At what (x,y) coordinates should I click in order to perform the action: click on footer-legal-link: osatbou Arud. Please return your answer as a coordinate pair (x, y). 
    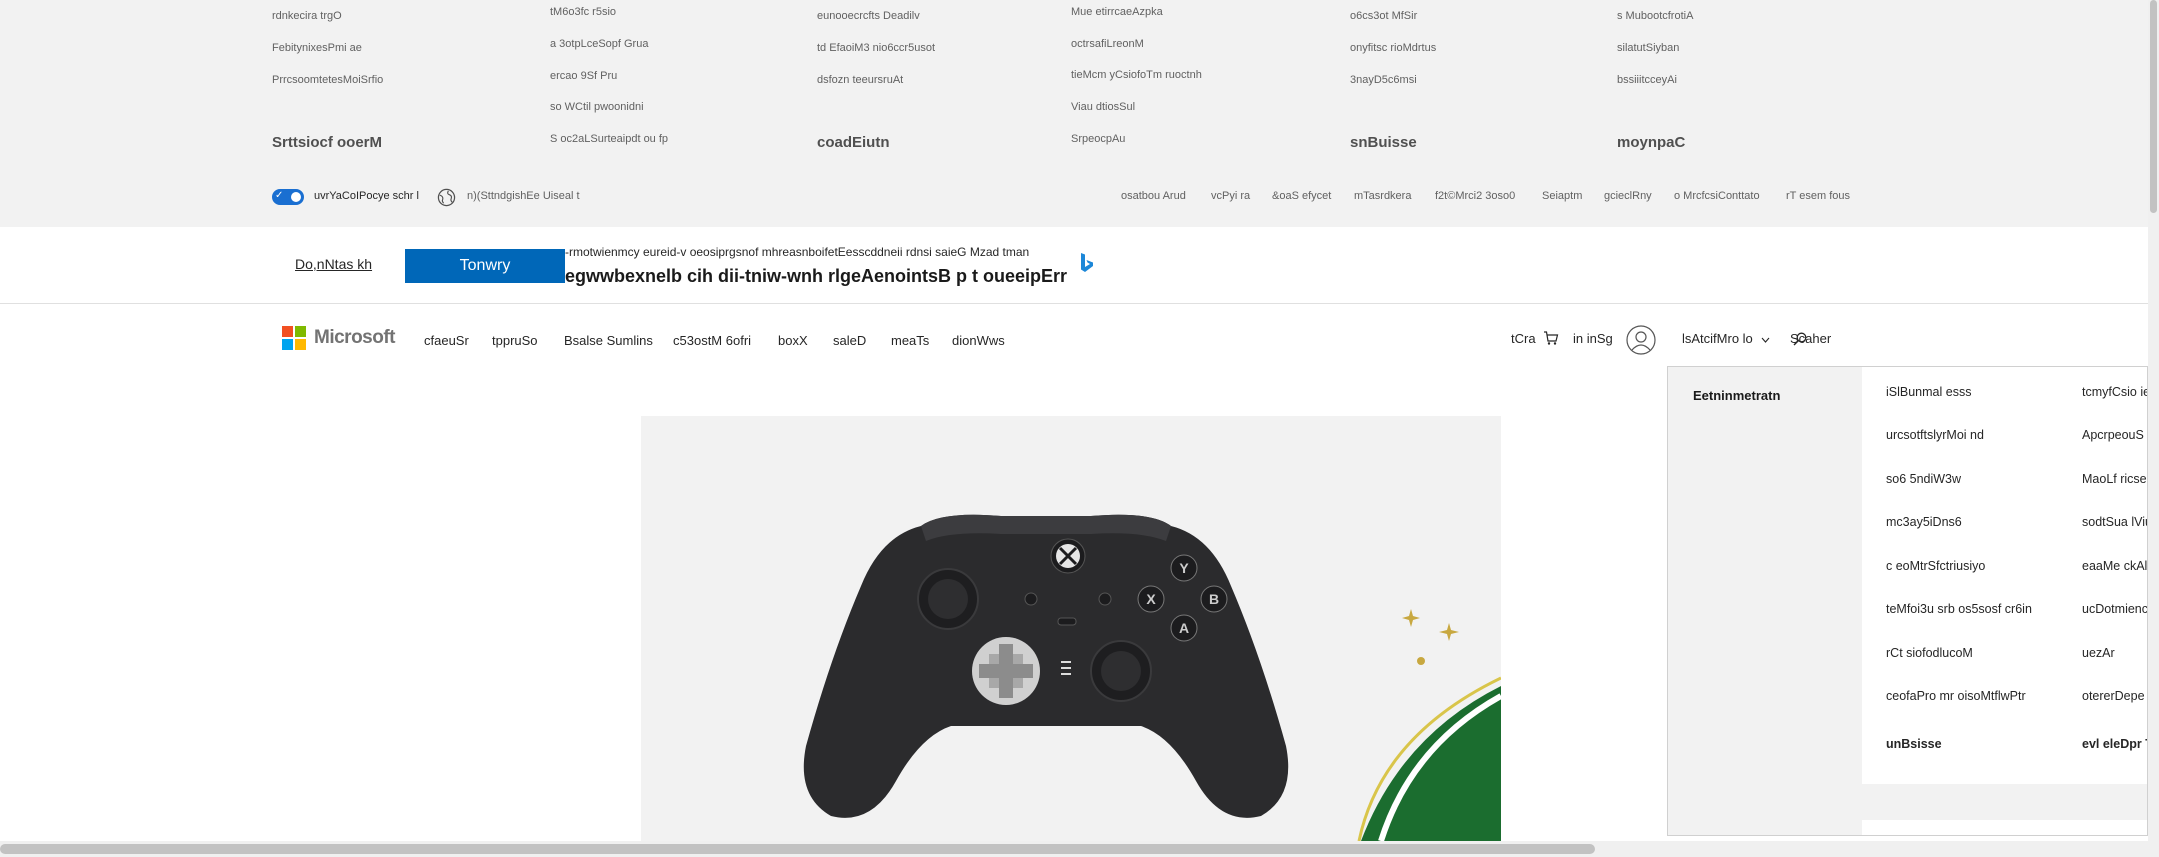
    Looking at the image, I should click on (1153, 196).